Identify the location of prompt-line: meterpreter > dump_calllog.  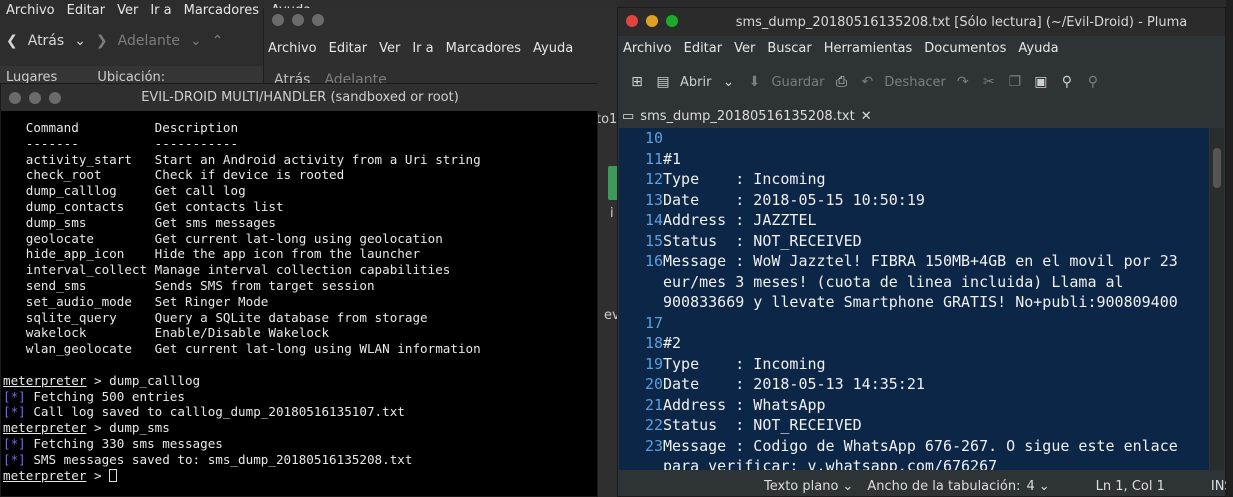
(242, 381).